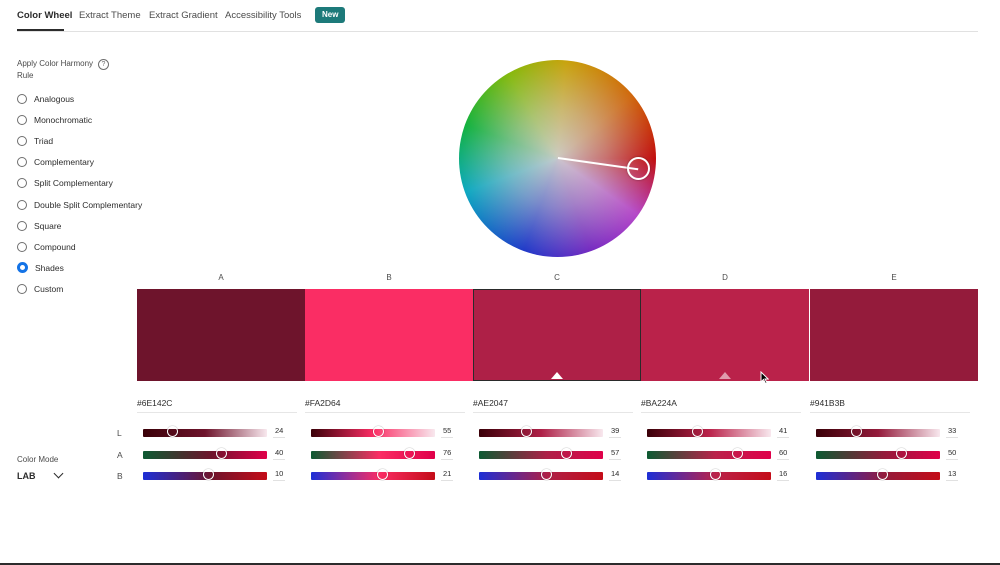 The width and height of the screenshot is (1000, 565). I want to click on hex-input: #AE2047, so click(553, 405).